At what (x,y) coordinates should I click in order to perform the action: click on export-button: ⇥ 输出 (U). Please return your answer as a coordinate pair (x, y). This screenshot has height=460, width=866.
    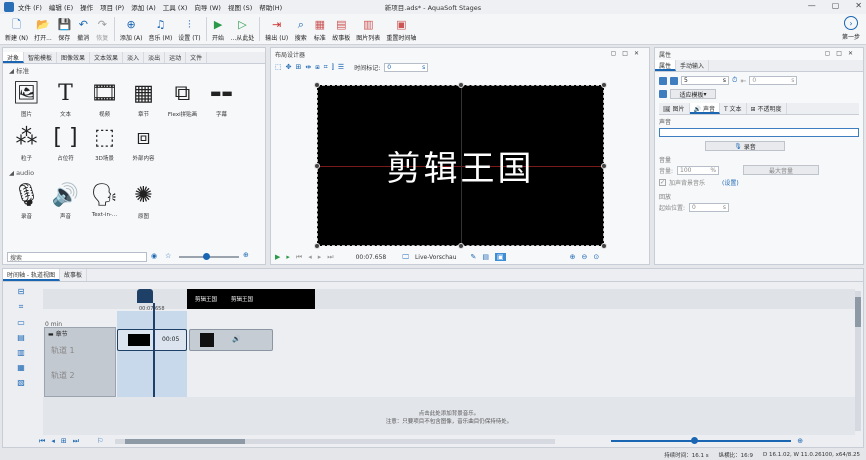
    Looking at the image, I should click on (276, 29).